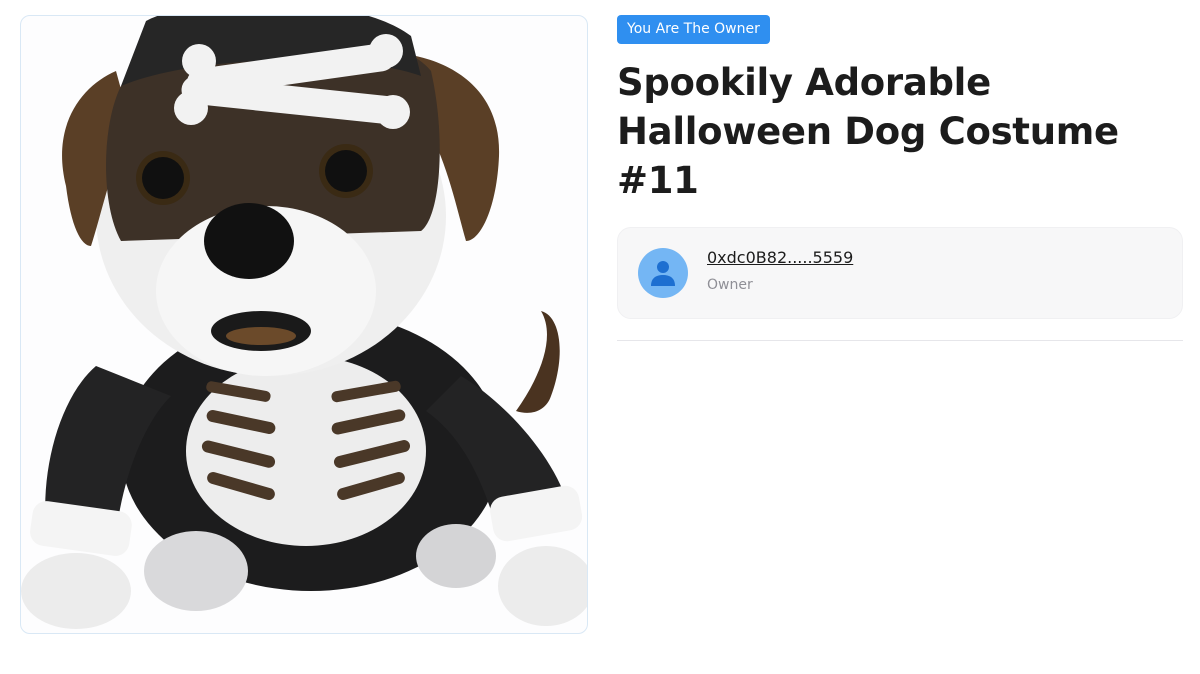 The width and height of the screenshot is (1200, 674). Describe the element at coordinates (693, 29) in the screenshot. I see `owner-status-badge: You Are The Owner` at that location.